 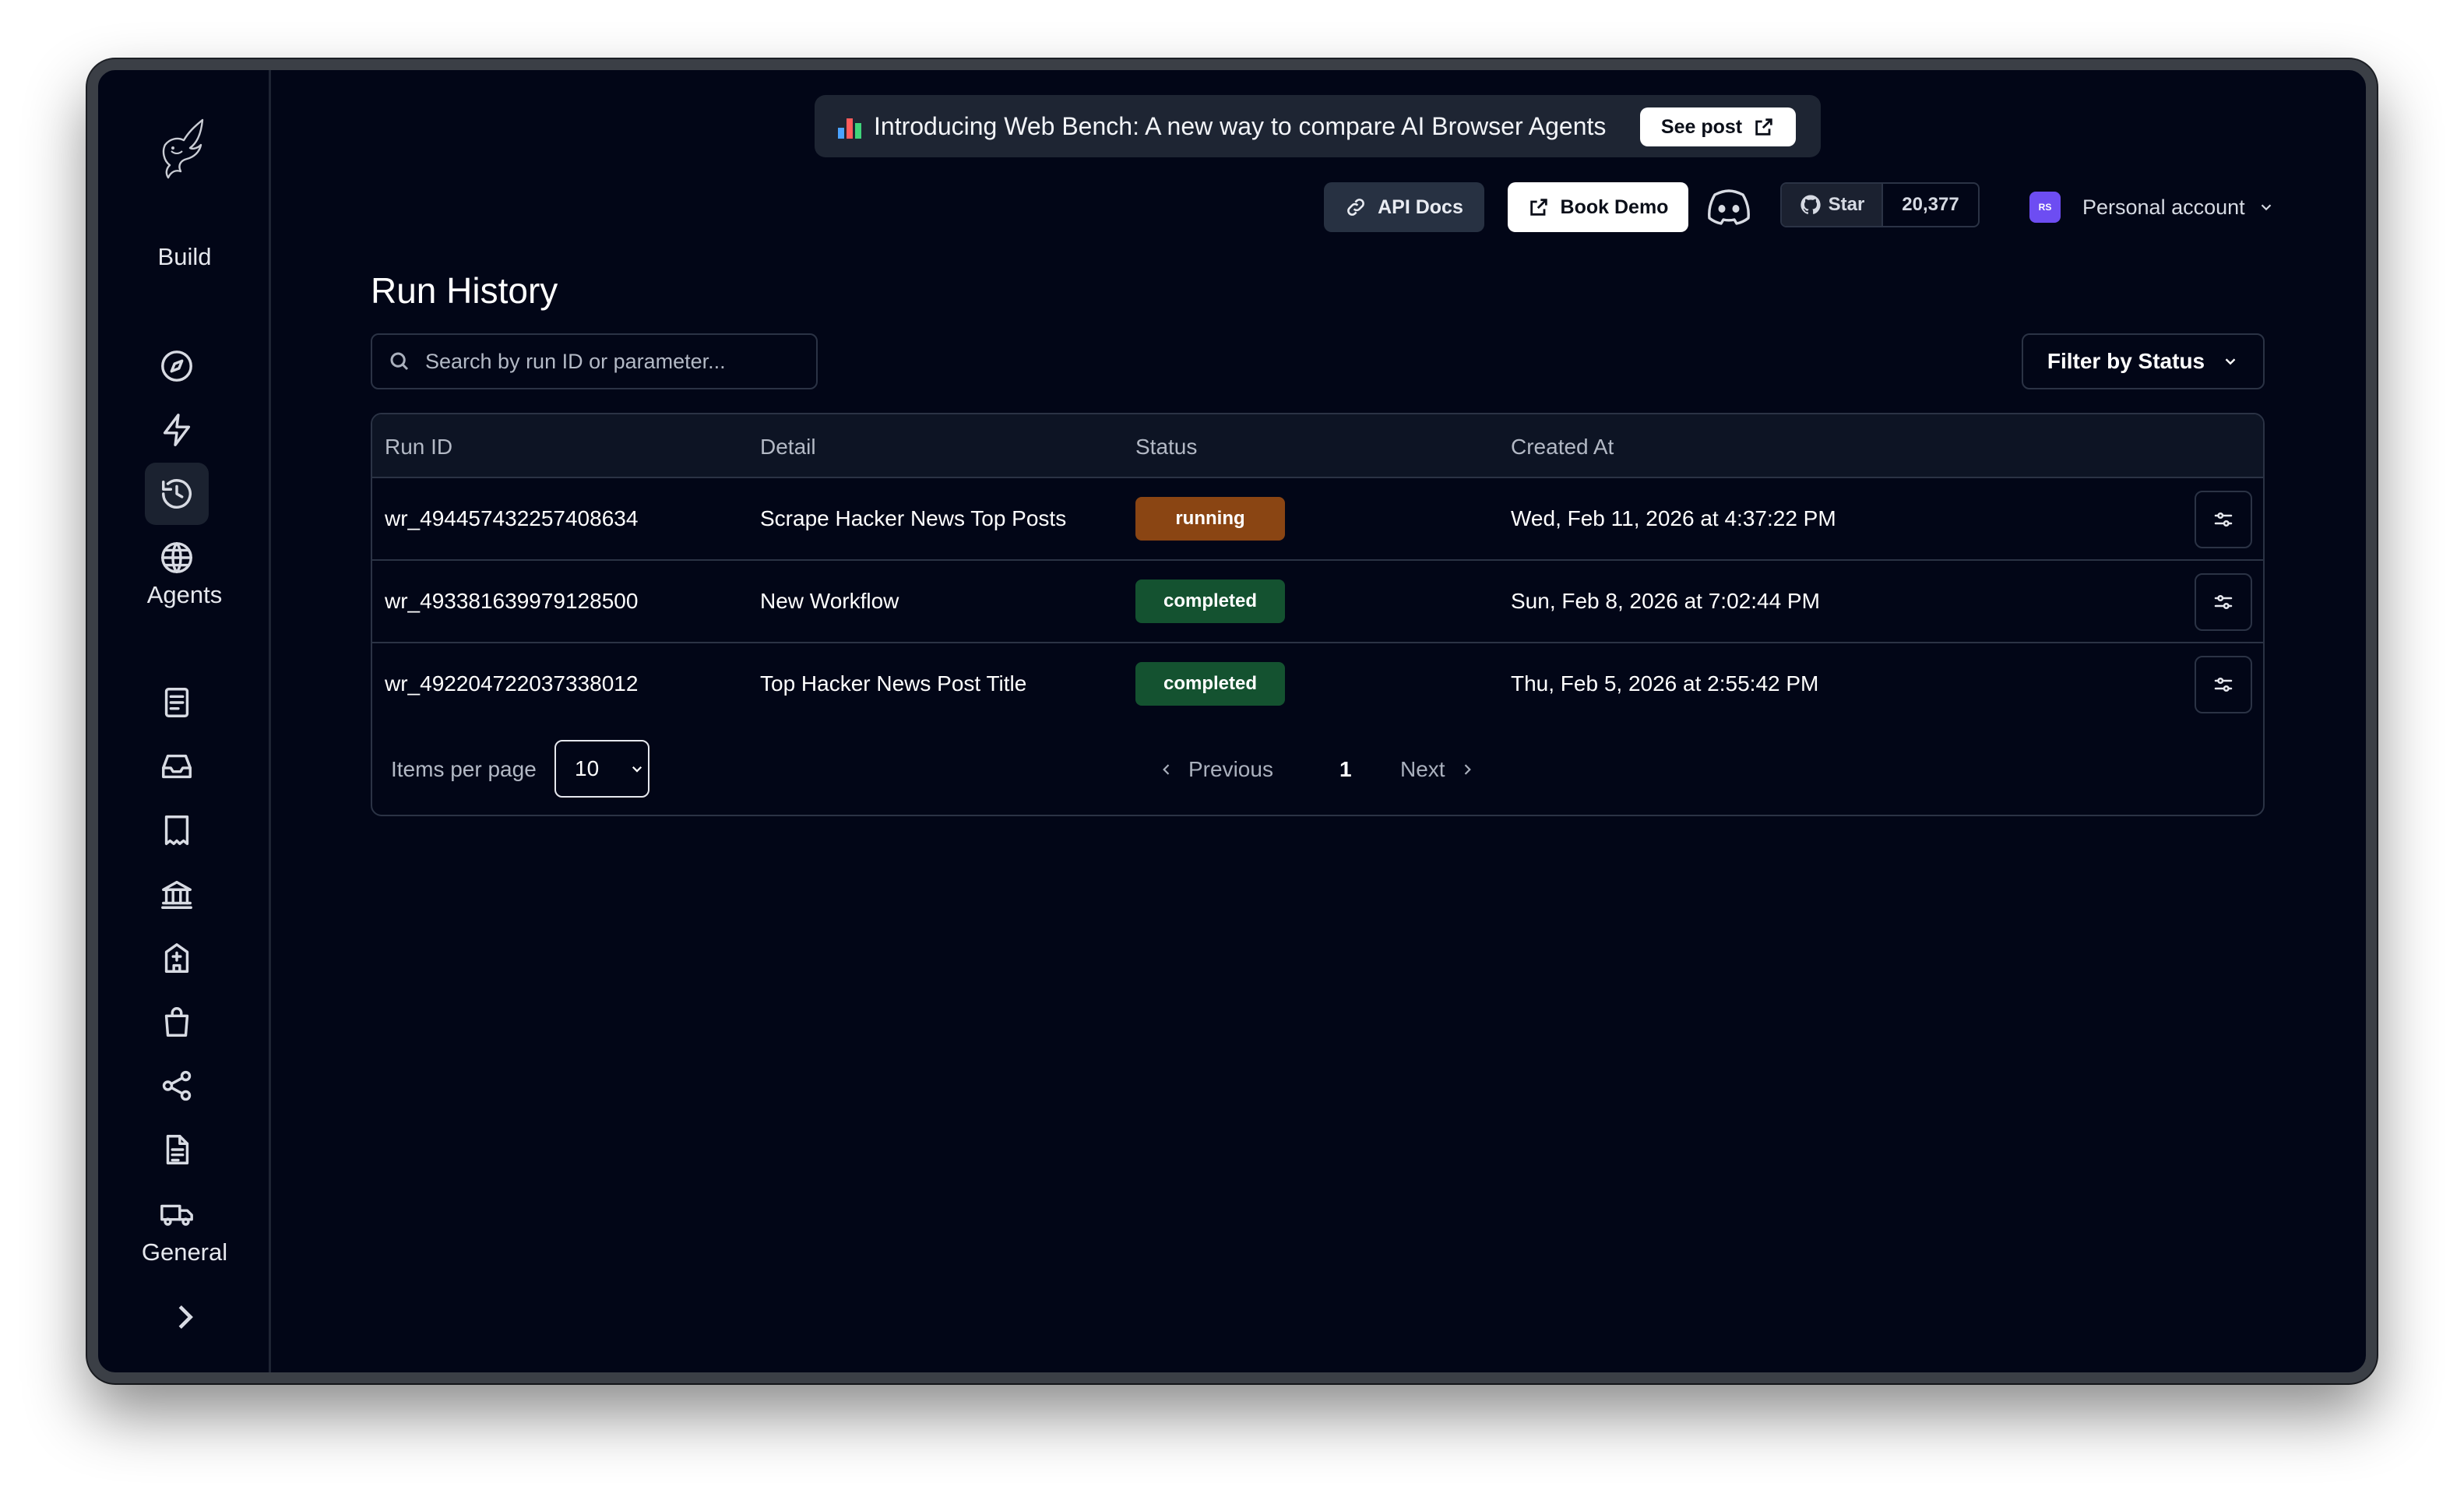 What do you see at coordinates (1166, 447) in the screenshot?
I see `column-header-status: Status` at bounding box center [1166, 447].